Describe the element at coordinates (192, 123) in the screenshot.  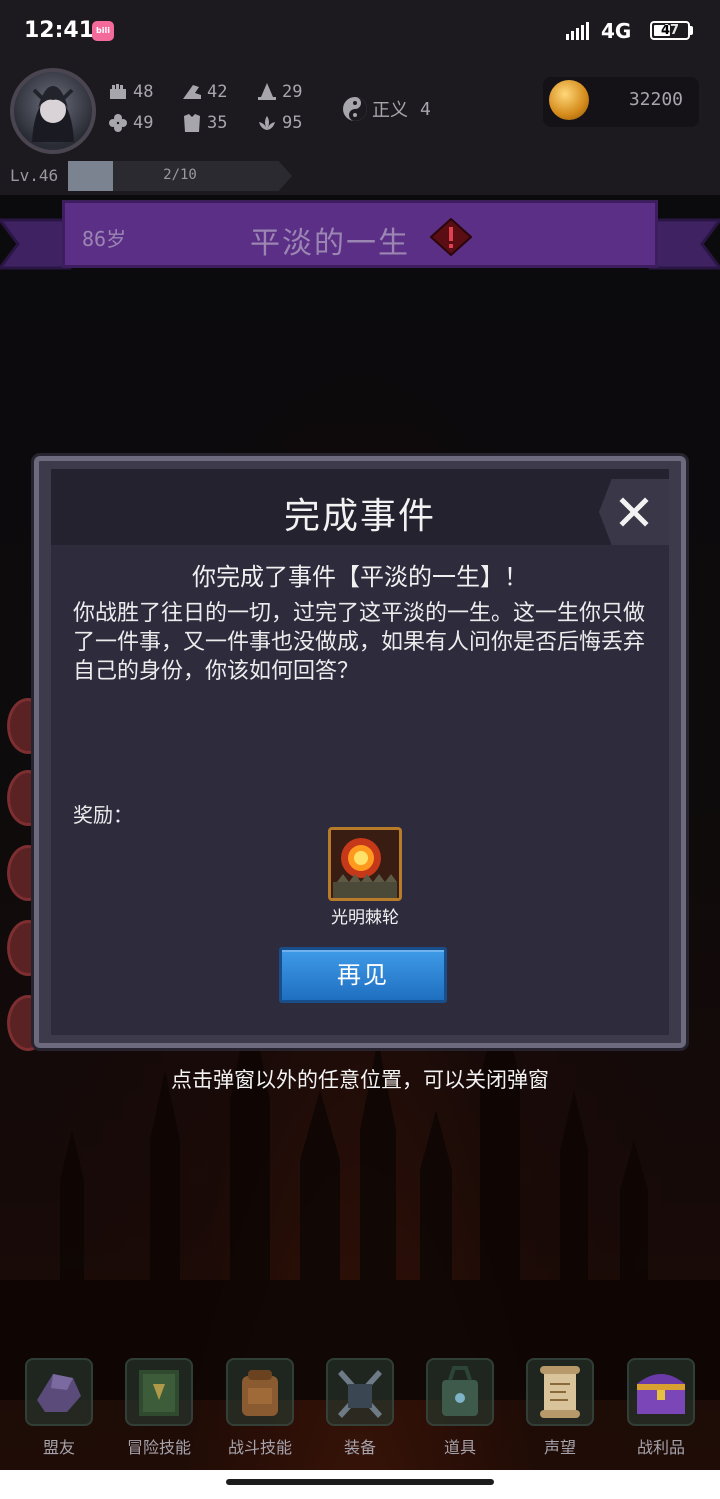
I see `armor-icon` at that location.